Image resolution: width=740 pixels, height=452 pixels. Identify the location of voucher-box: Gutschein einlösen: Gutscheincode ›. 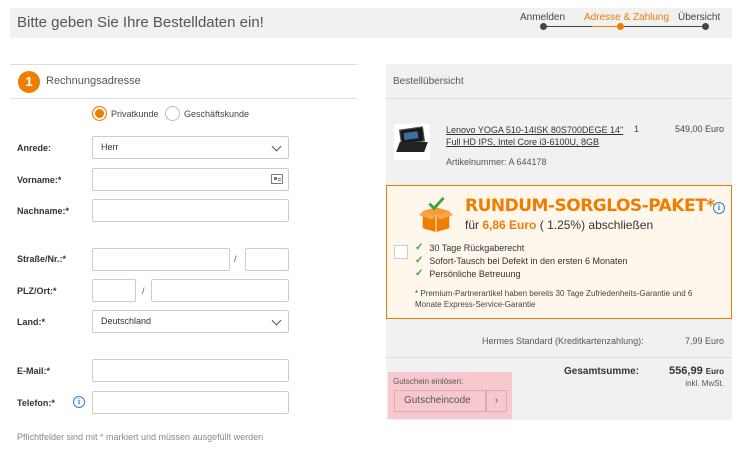
(450, 395).